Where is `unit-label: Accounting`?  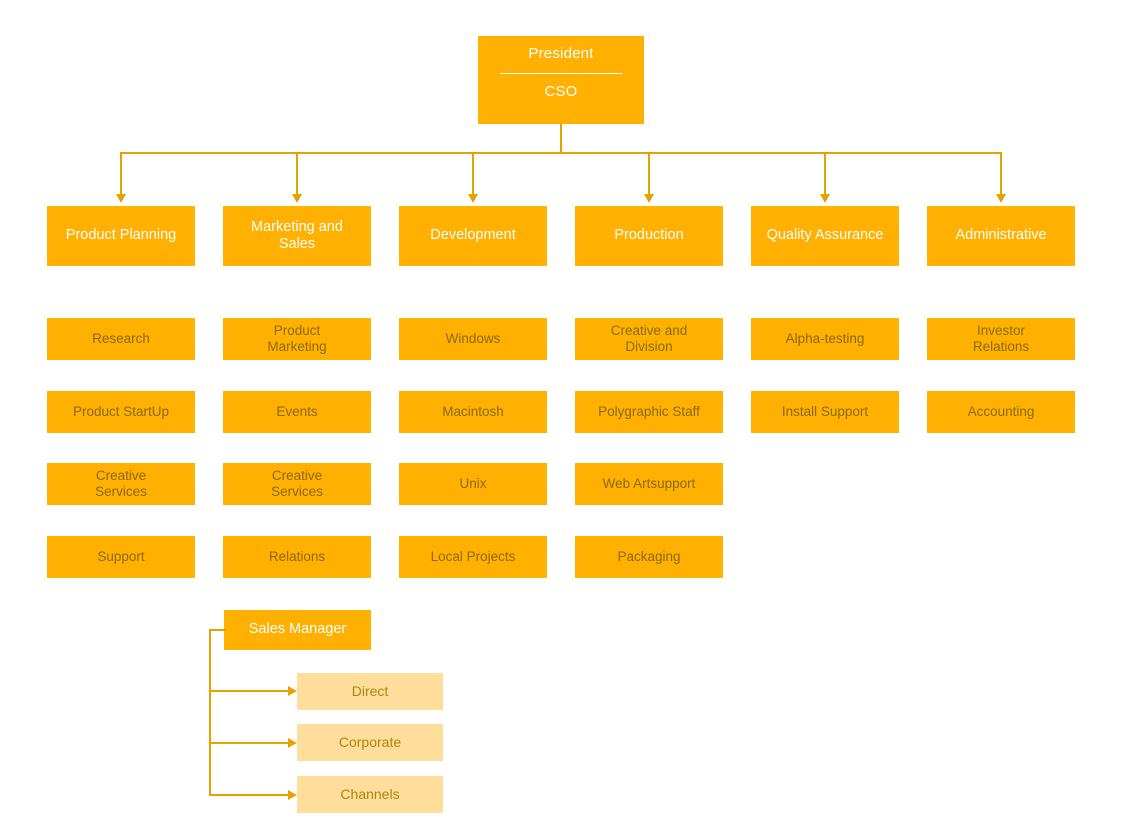
unit-label: Accounting is located at coordinates (1001, 412).